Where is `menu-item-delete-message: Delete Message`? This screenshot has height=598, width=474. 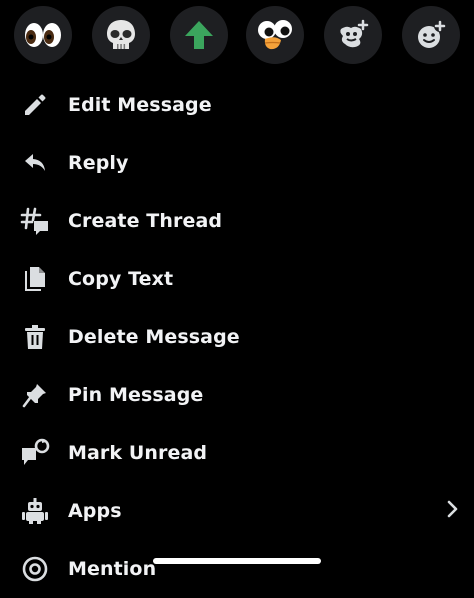
menu-item-delete-message: Delete Message is located at coordinates (237, 337).